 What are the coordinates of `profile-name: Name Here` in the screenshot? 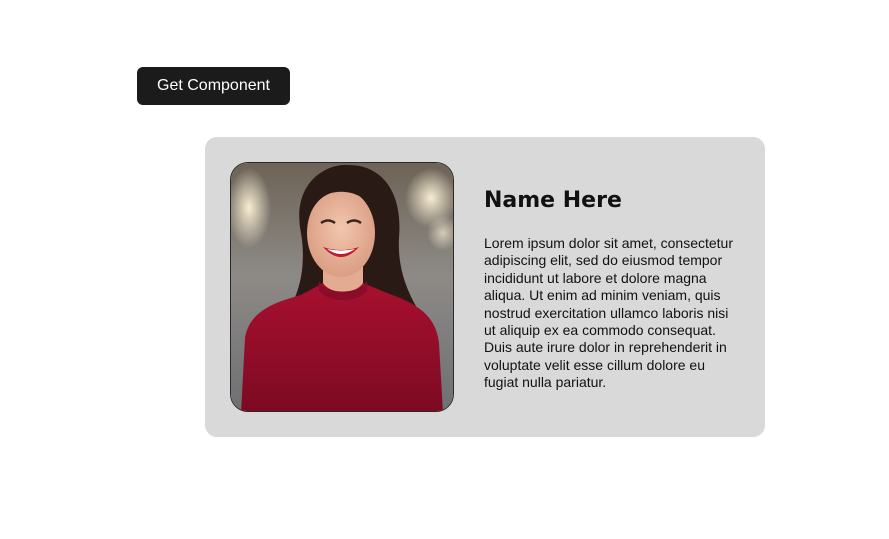 It's located at (553, 200).